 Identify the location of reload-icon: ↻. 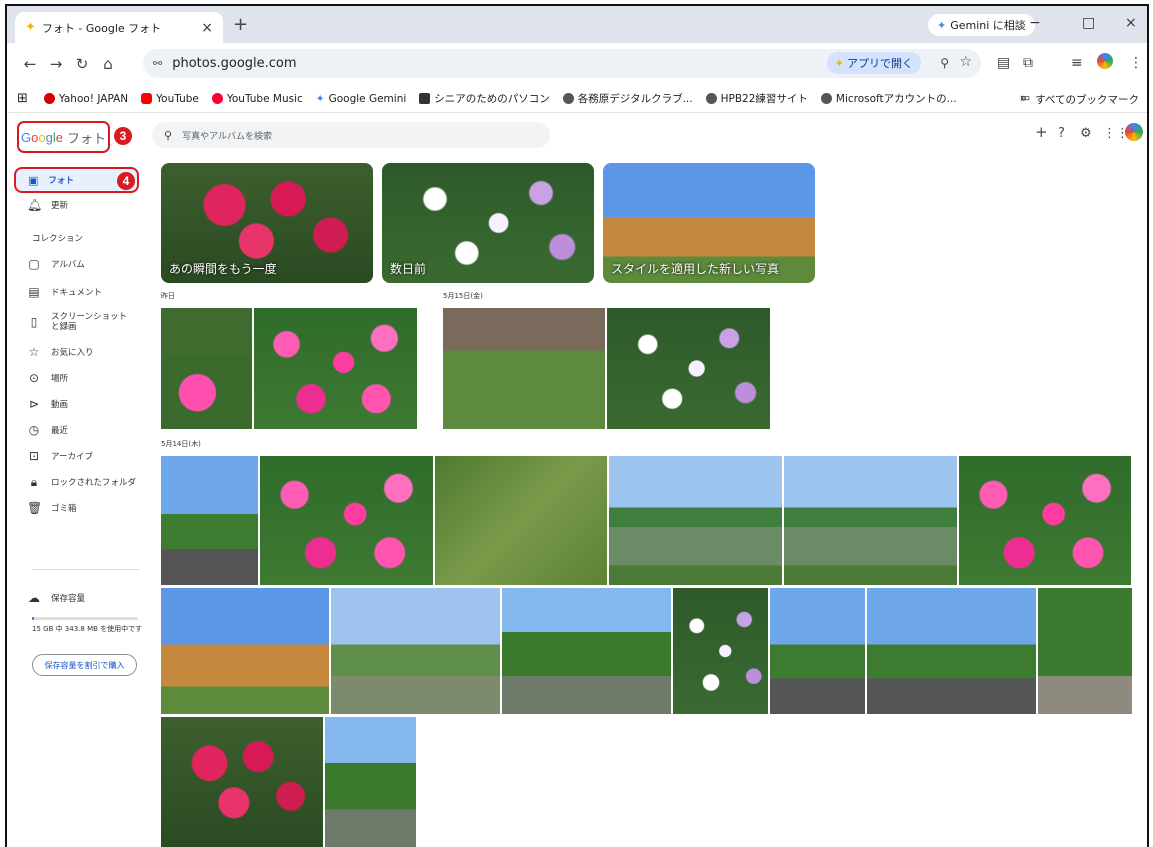
(82, 64).